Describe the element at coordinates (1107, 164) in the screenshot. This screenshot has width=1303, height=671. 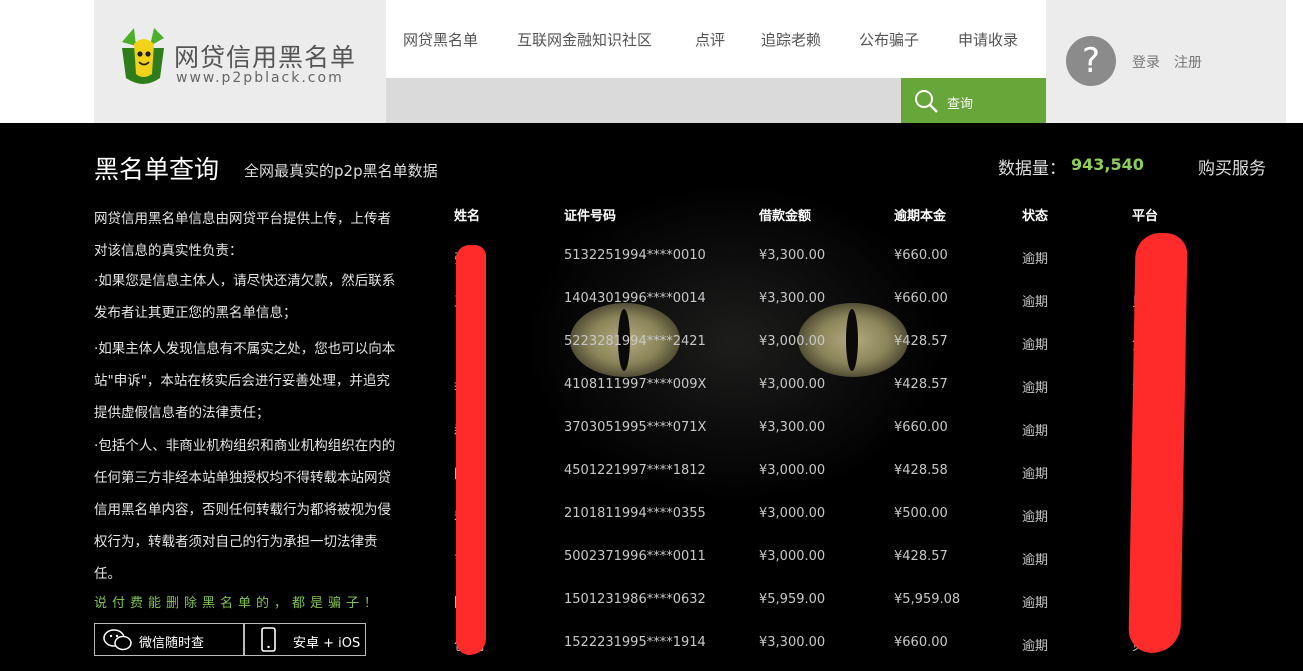
I see `data-count-value: 943,540` at that location.